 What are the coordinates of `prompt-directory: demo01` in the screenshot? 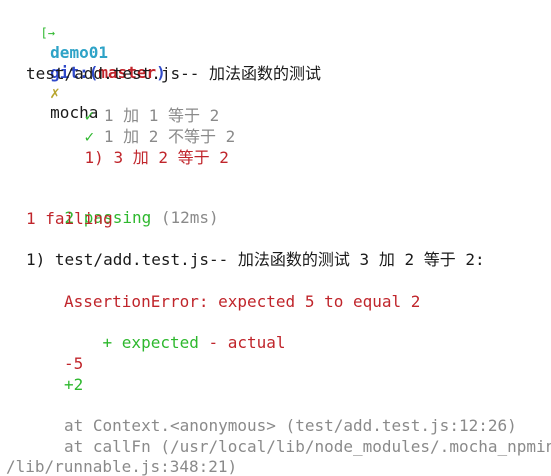 It's located at (79, 52).